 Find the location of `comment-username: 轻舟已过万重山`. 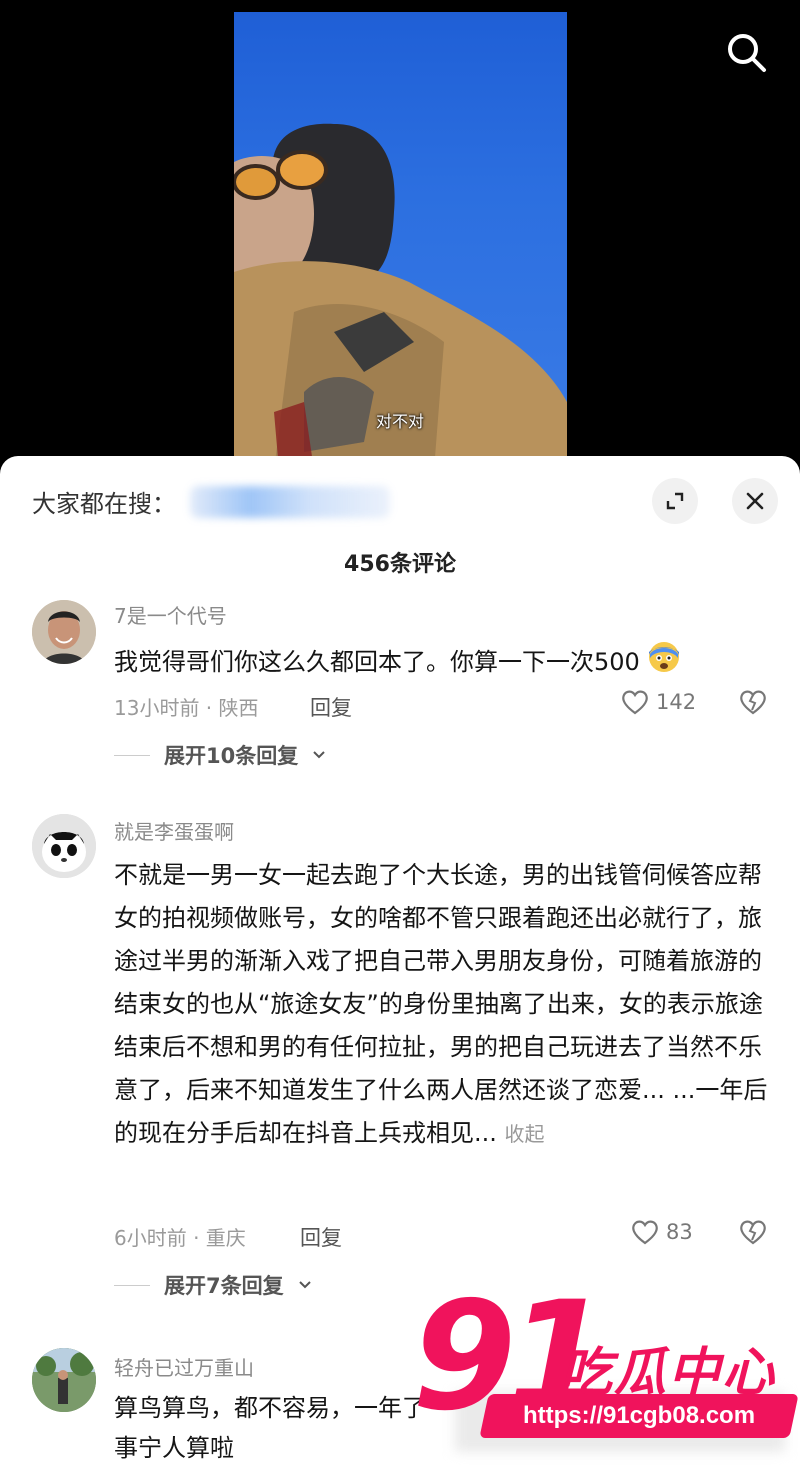

comment-username: 轻舟已过万重山 is located at coordinates (184, 1366).